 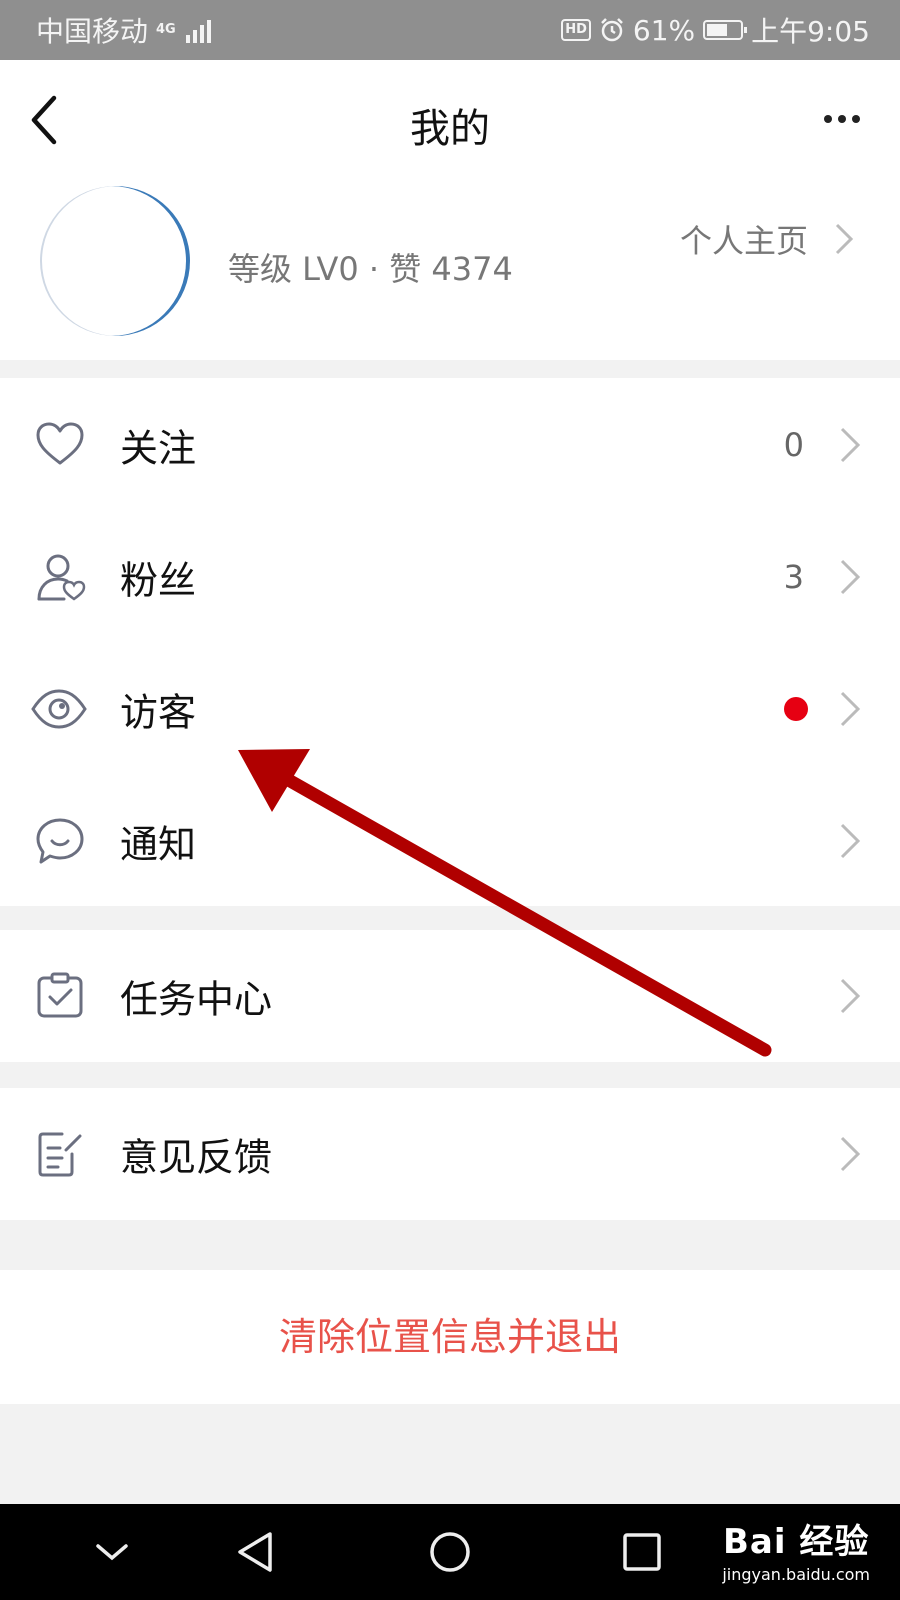 I want to click on homepage-link: 个人主页, so click(x=767, y=239).